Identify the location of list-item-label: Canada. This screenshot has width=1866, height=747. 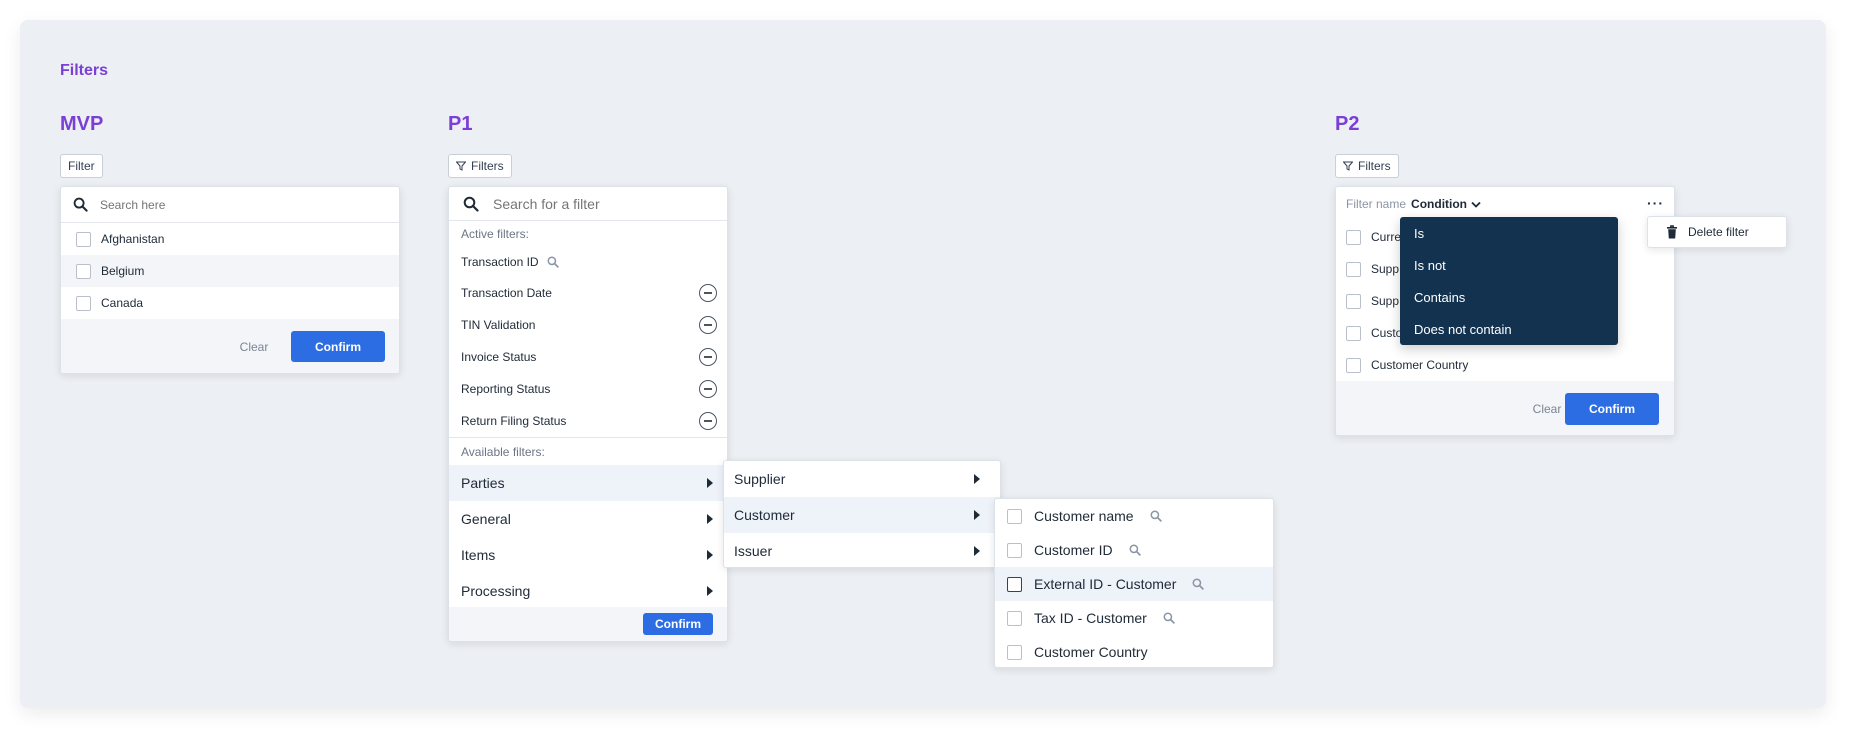
(122, 303).